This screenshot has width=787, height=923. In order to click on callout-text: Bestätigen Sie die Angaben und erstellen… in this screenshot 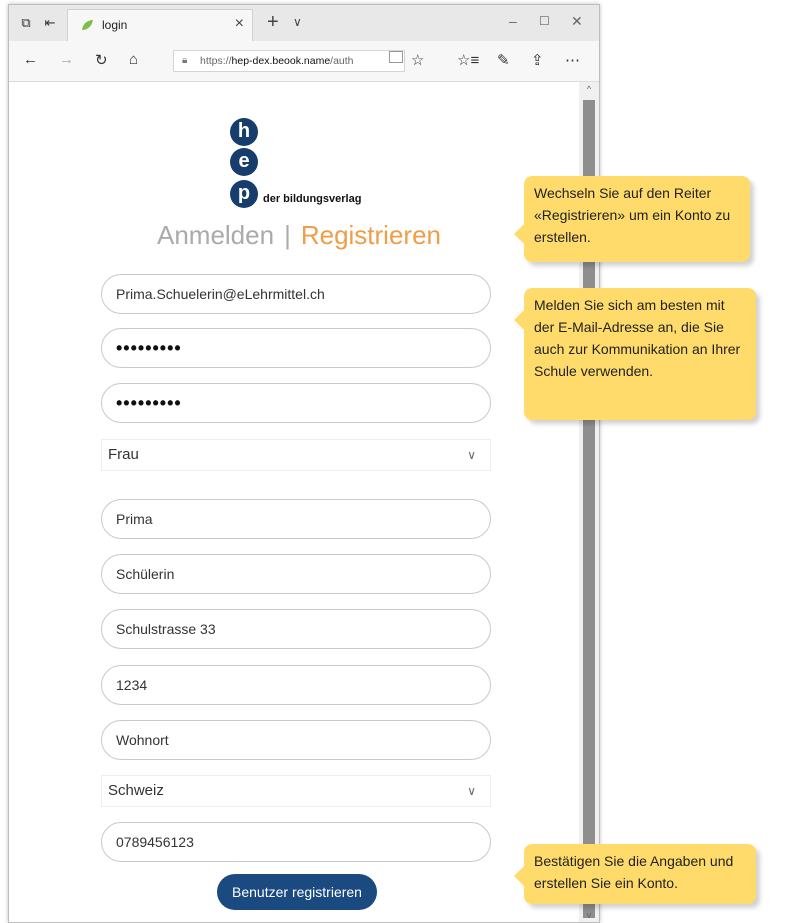, I will do `click(634, 872)`.